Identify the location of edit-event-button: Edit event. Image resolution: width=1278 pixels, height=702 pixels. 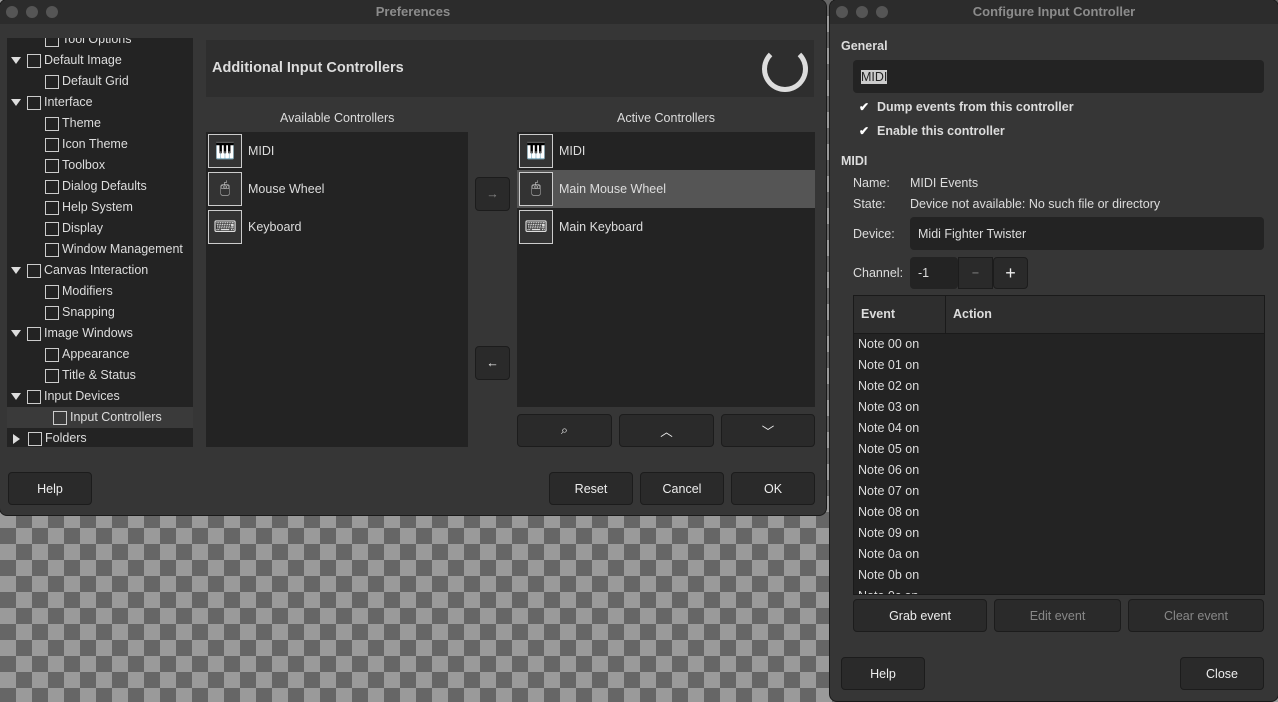
(1057, 615).